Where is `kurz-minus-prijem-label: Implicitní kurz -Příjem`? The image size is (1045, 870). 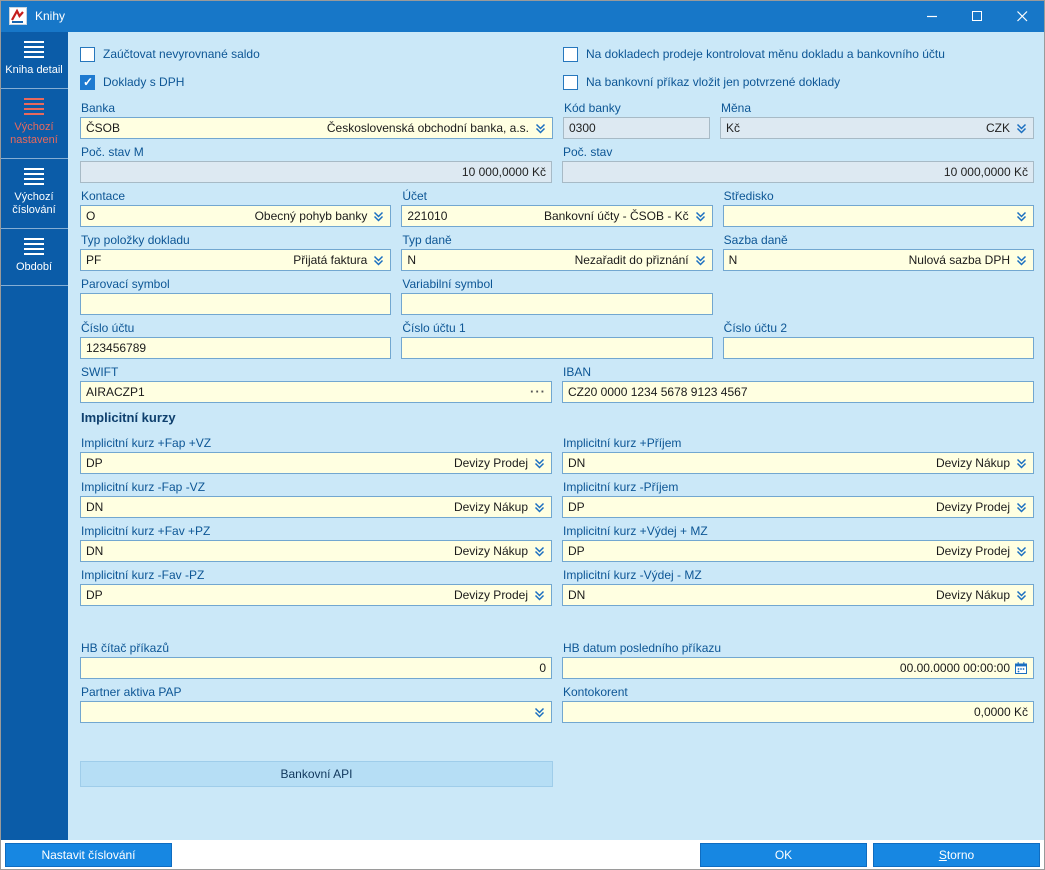
kurz-minus-prijem-label: Implicitní kurz -Příjem is located at coordinates (621, 487).